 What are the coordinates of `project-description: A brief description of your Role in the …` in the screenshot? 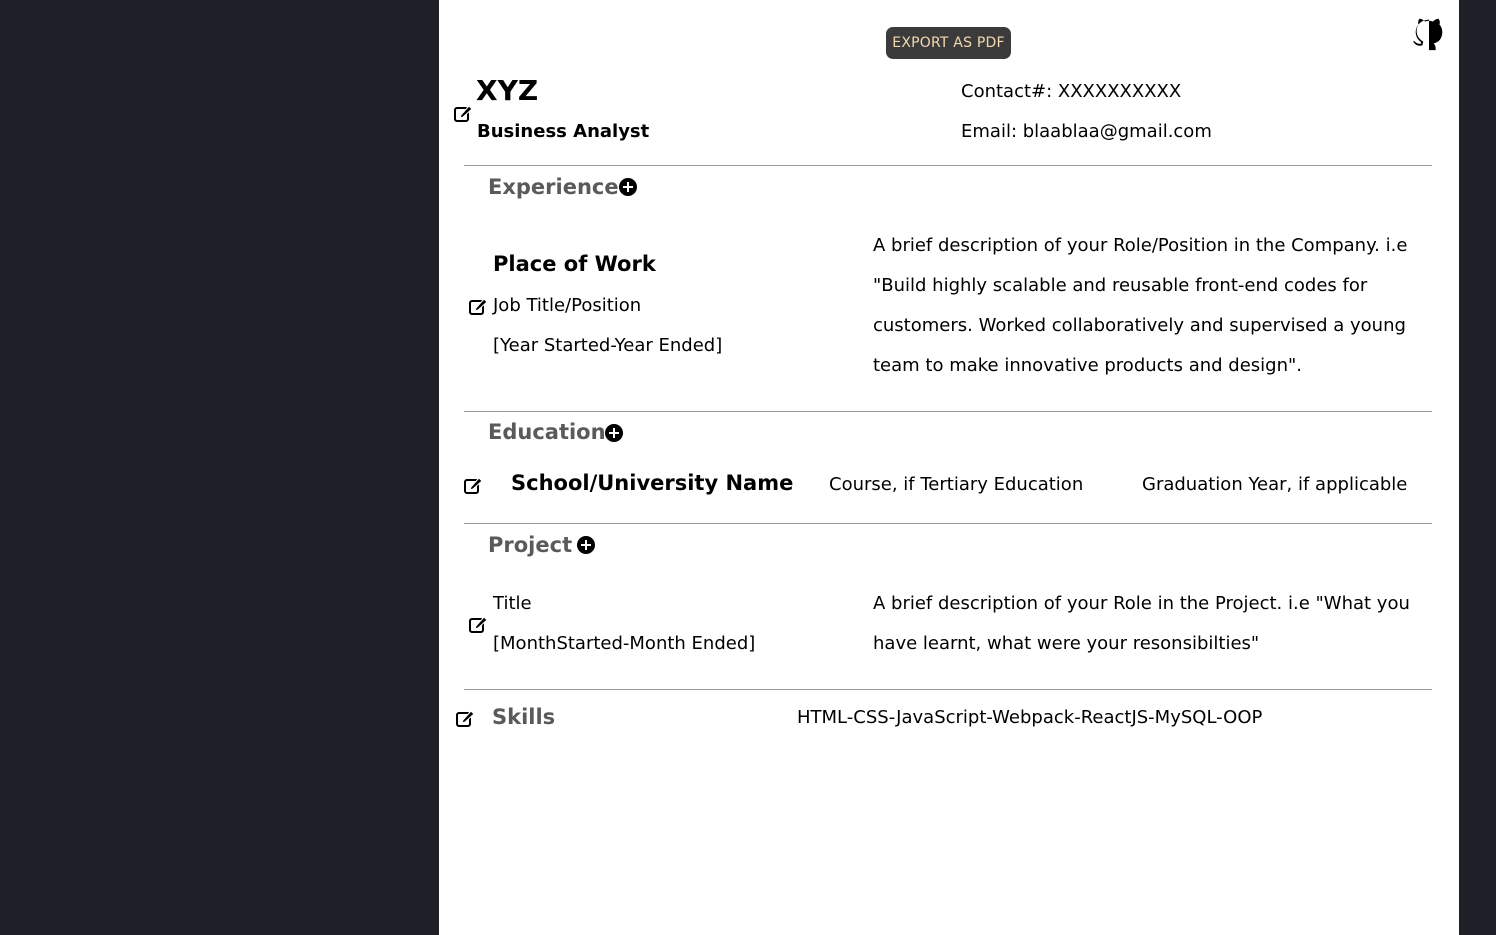 It's located at (1141, 623).